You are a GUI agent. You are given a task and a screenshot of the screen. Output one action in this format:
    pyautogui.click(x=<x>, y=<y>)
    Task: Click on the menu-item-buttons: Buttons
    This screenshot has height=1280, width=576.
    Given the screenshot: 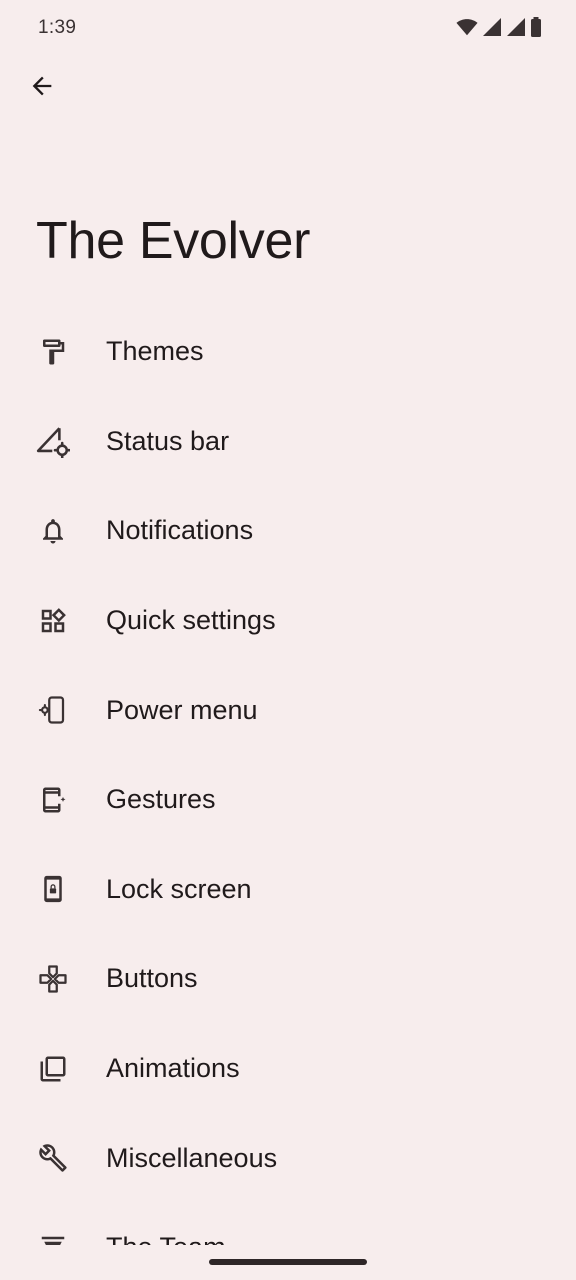 What is the action you would take?
    pyautogui.click(x=288, y=979)
    